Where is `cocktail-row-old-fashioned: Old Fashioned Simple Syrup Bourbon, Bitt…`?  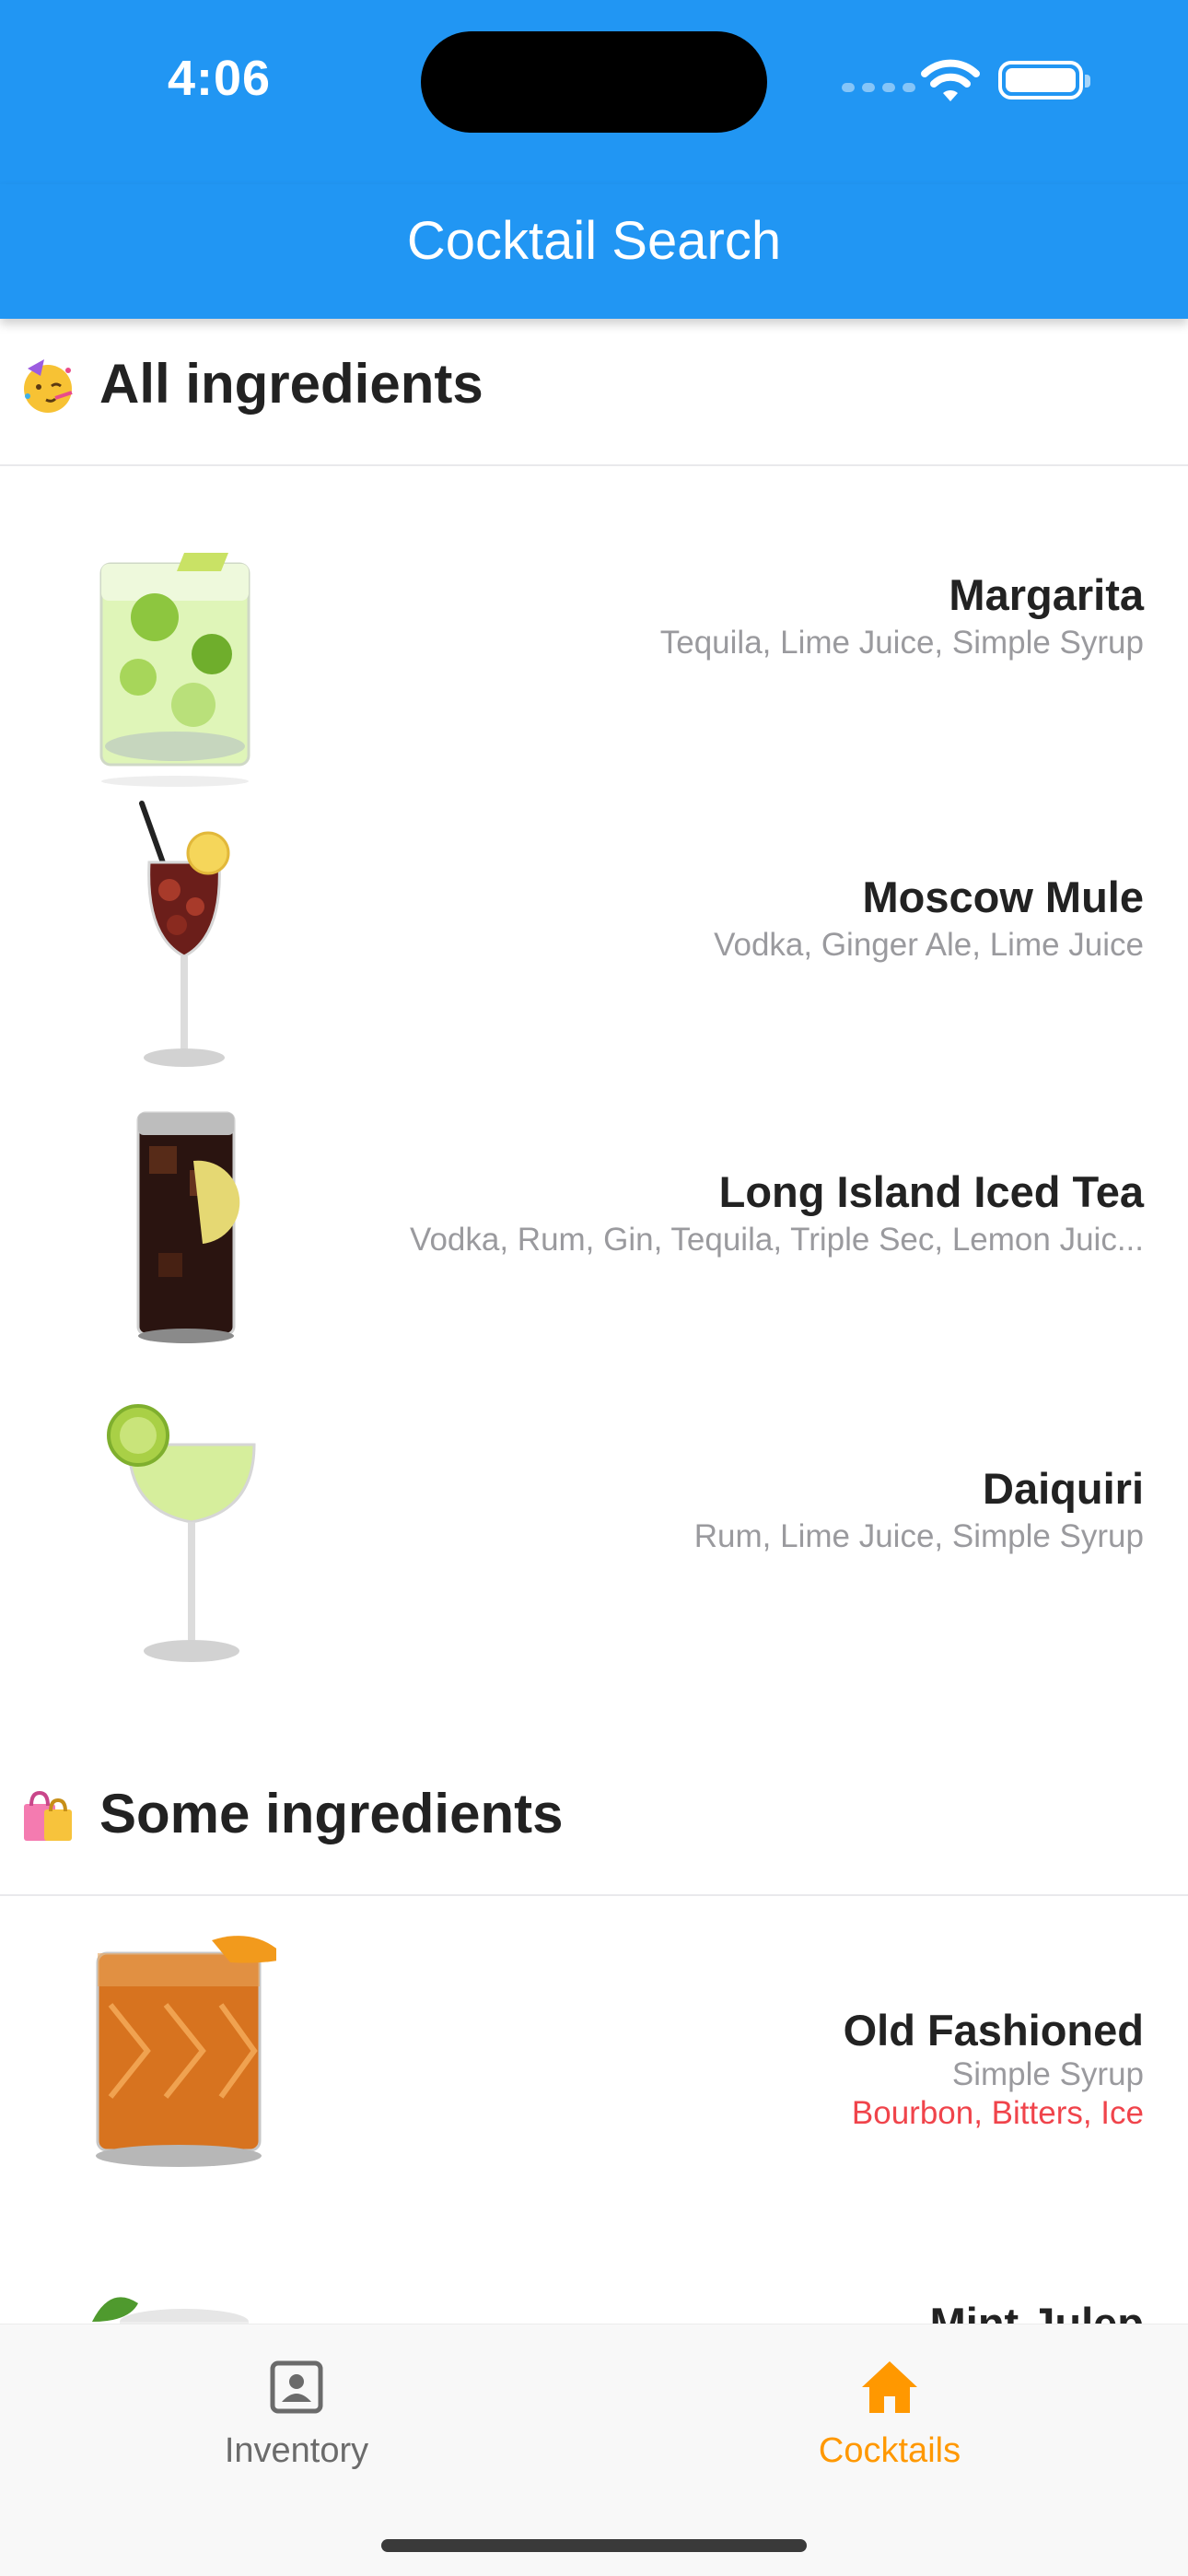 cocktail-row-old-fashioned: Old Fashioned Simple Syrup Bourbon, Bitt… is located at coordinates (594, 2080).